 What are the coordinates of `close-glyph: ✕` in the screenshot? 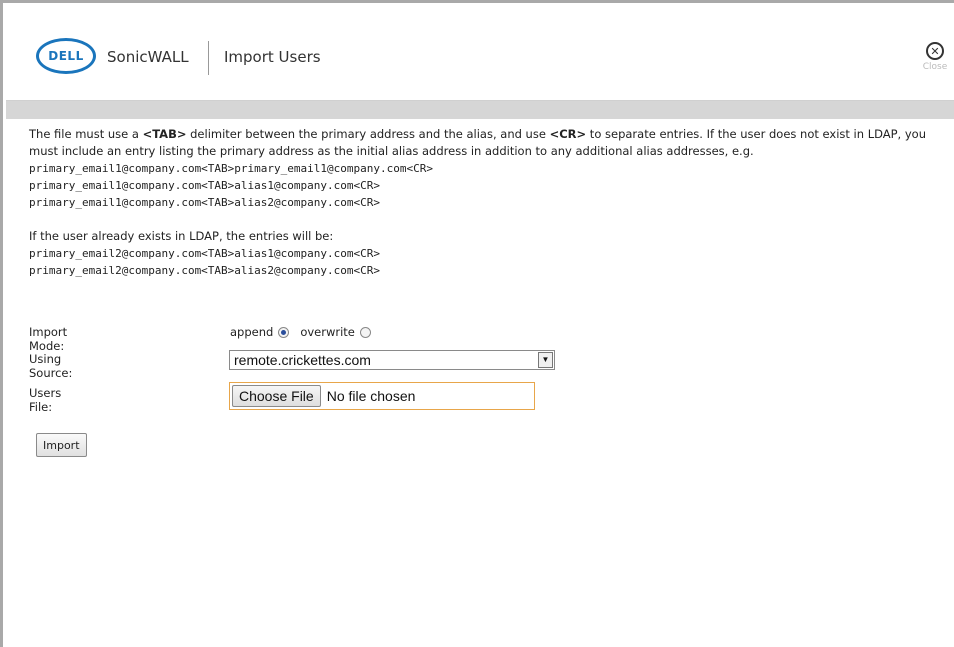 It's located at (935, 51).